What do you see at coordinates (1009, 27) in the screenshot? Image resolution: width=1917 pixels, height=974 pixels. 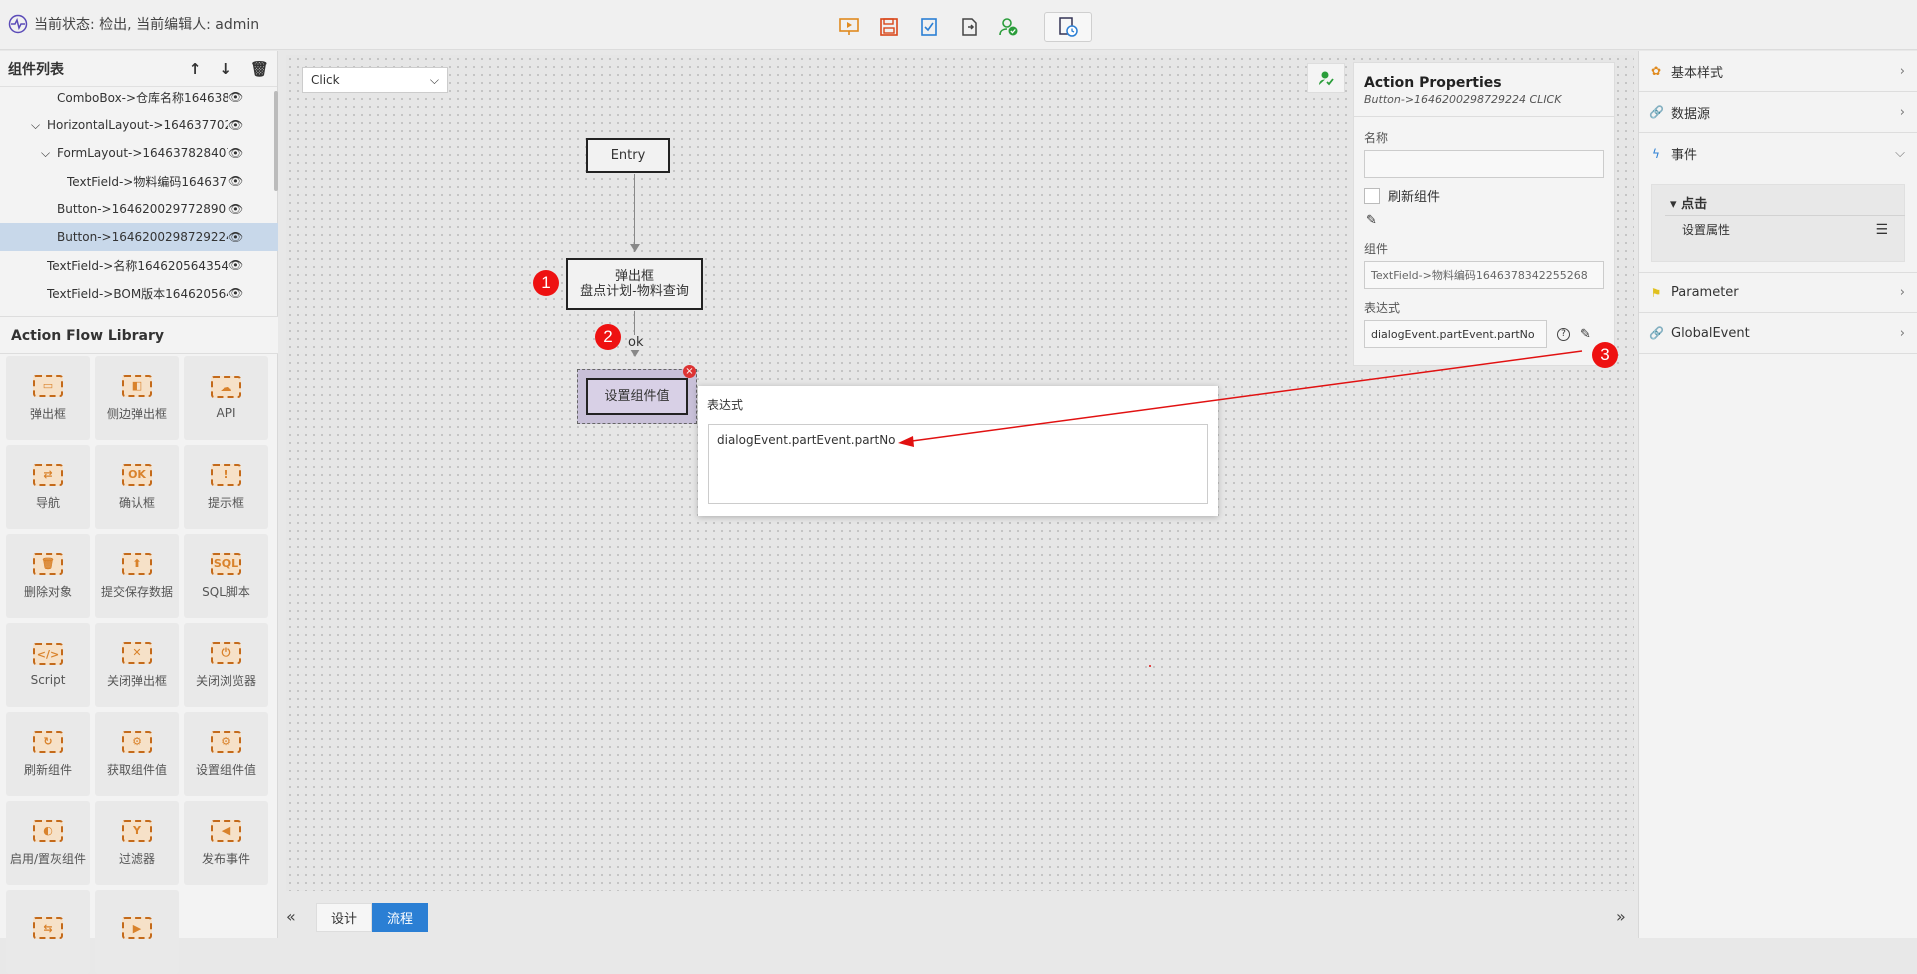 I see `user-check-icon` at bounding box center [1009, 27].